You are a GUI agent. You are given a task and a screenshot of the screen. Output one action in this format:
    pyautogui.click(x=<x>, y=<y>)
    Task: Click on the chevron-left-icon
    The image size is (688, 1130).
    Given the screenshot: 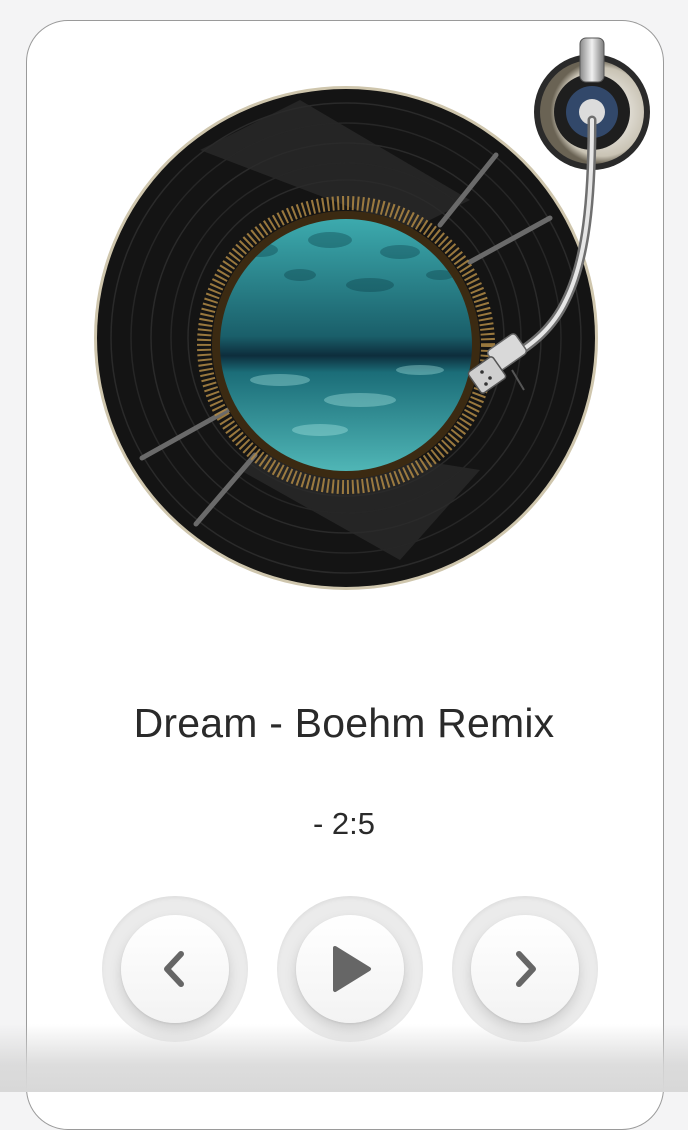 What is the action you would take?
    pyautogui.click(x=174, y=969)
    